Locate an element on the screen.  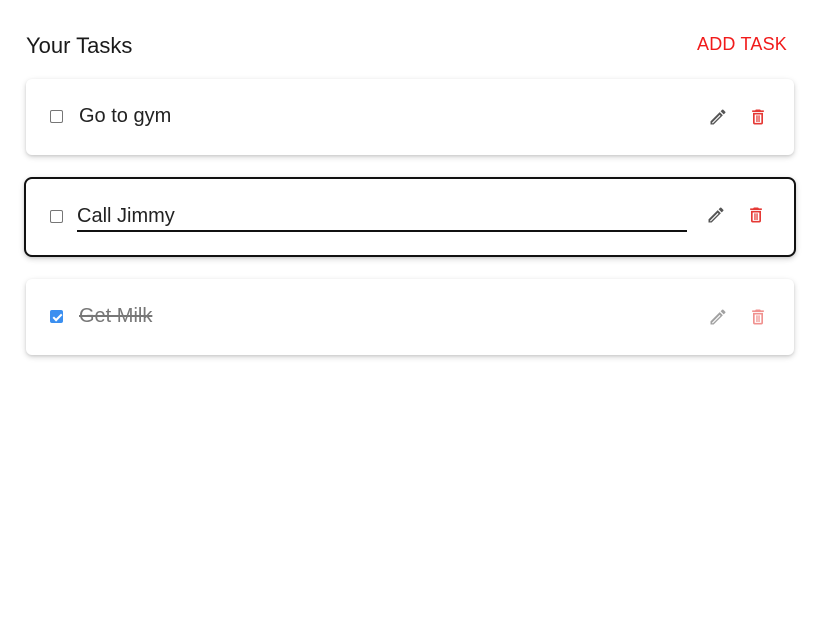
add-task-button: ADD TASK is located at coordinates (739, 44).